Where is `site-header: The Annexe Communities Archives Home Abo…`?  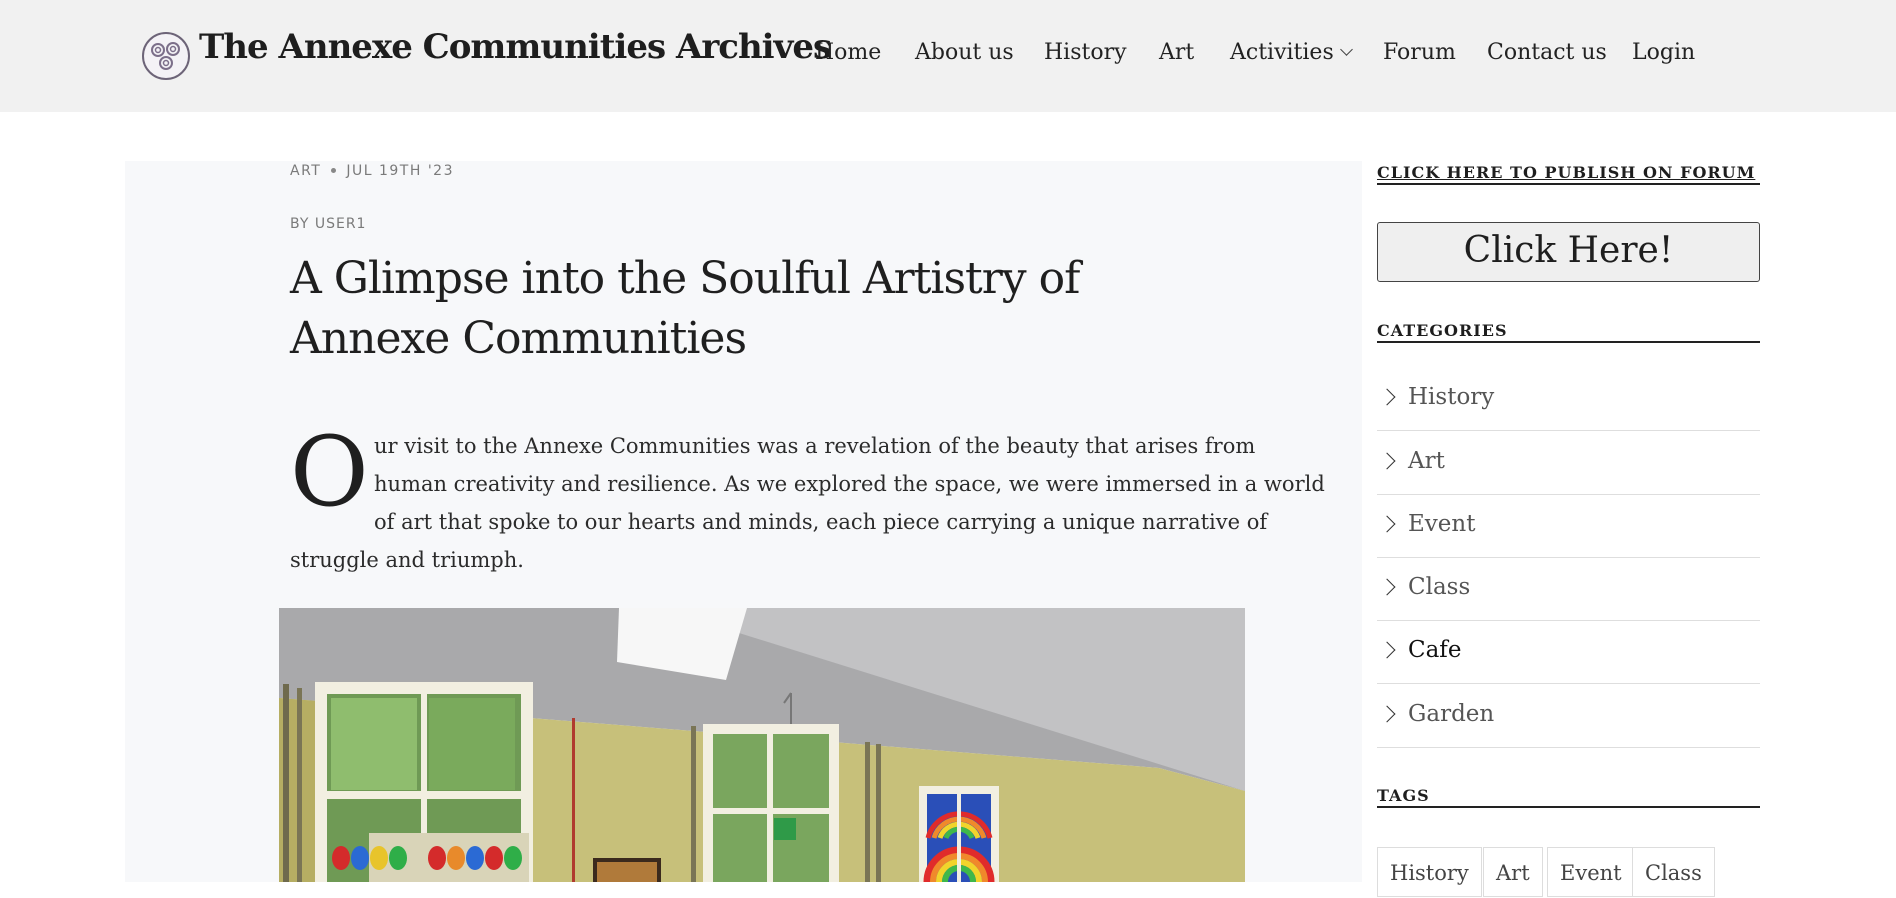
site-header: The Annexe Communities Archives Home Abo… is located at coordinates (948, 56).